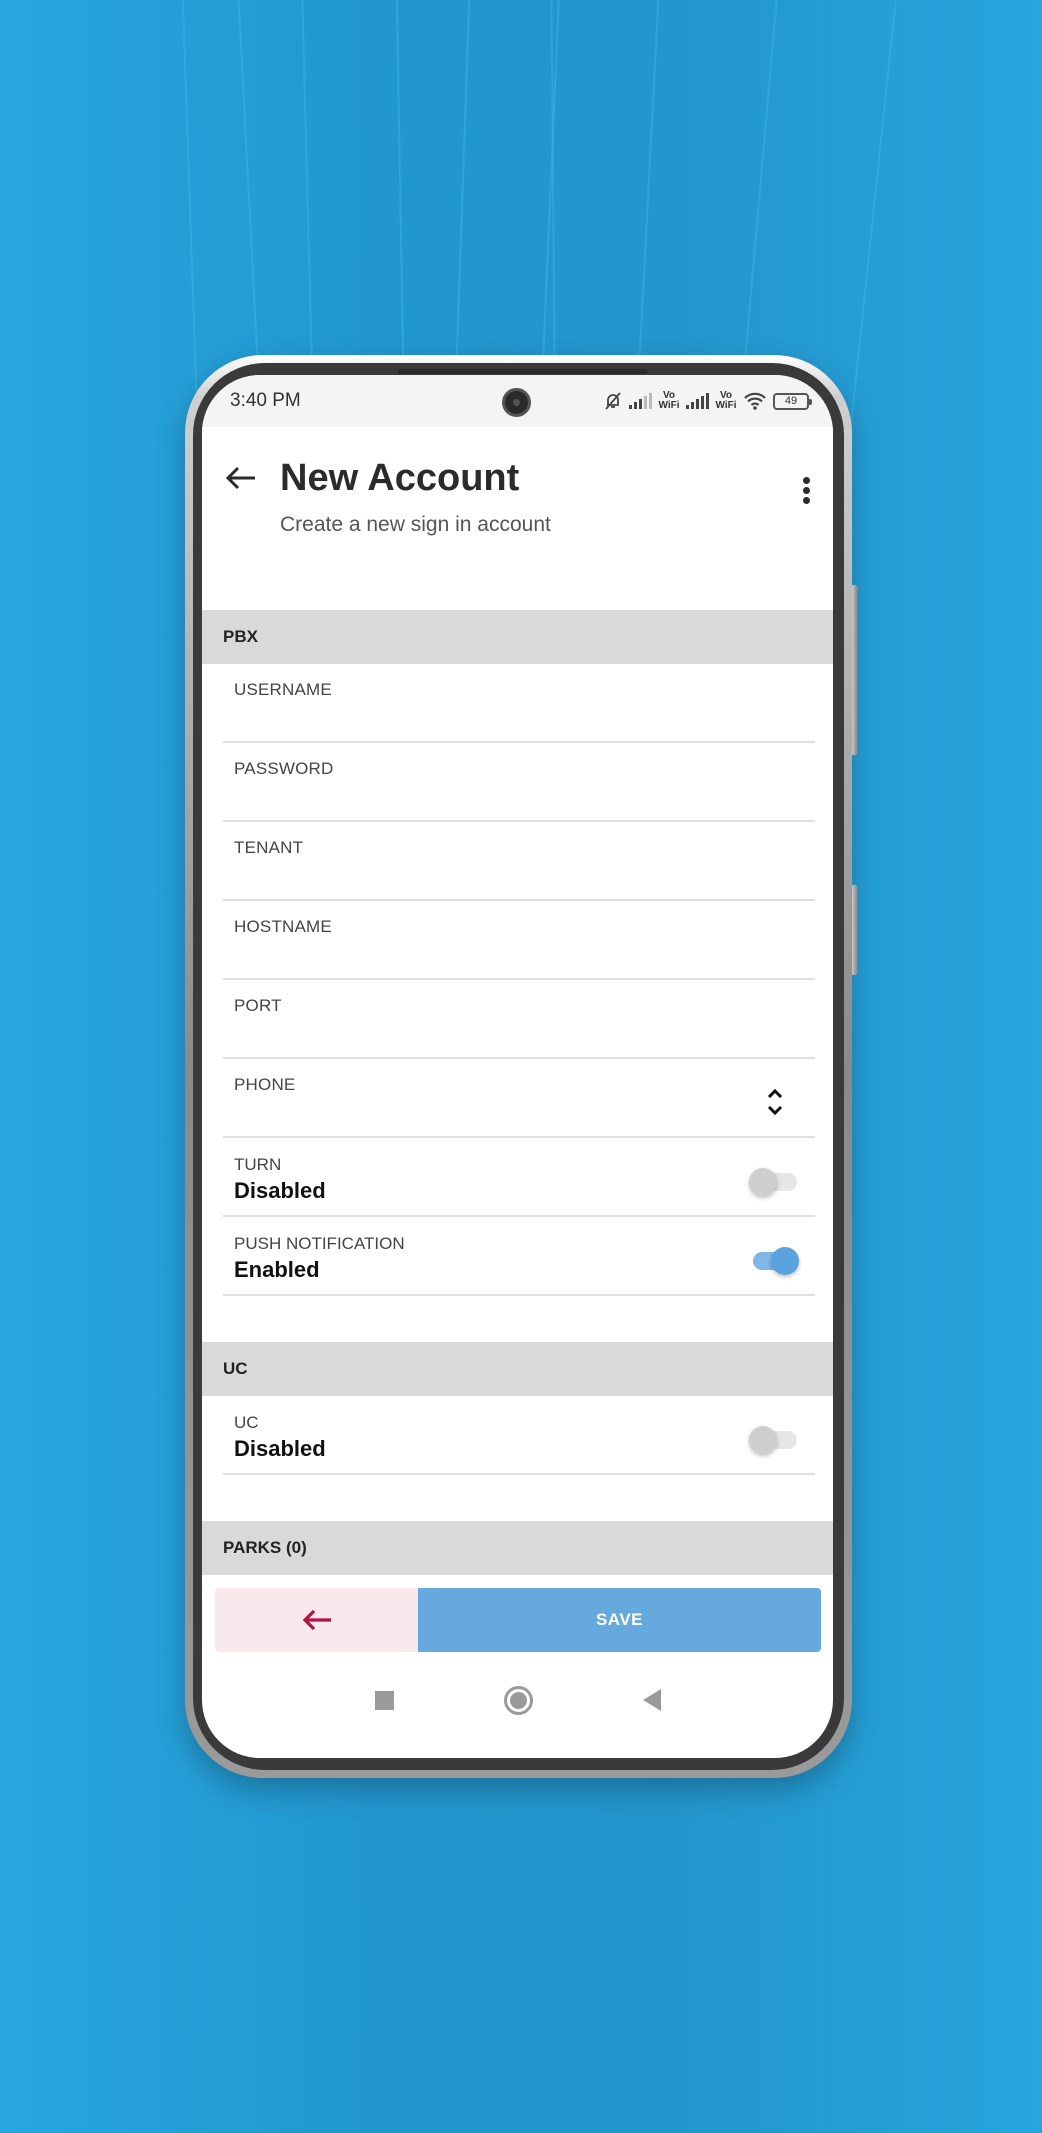 Image resolution: width=1042 pixels, height=2133 pixels. Describe the element at coordinates (519, 1177) in the screenshot. I see `turn-toggle-row: TURN Disabled` at that location.